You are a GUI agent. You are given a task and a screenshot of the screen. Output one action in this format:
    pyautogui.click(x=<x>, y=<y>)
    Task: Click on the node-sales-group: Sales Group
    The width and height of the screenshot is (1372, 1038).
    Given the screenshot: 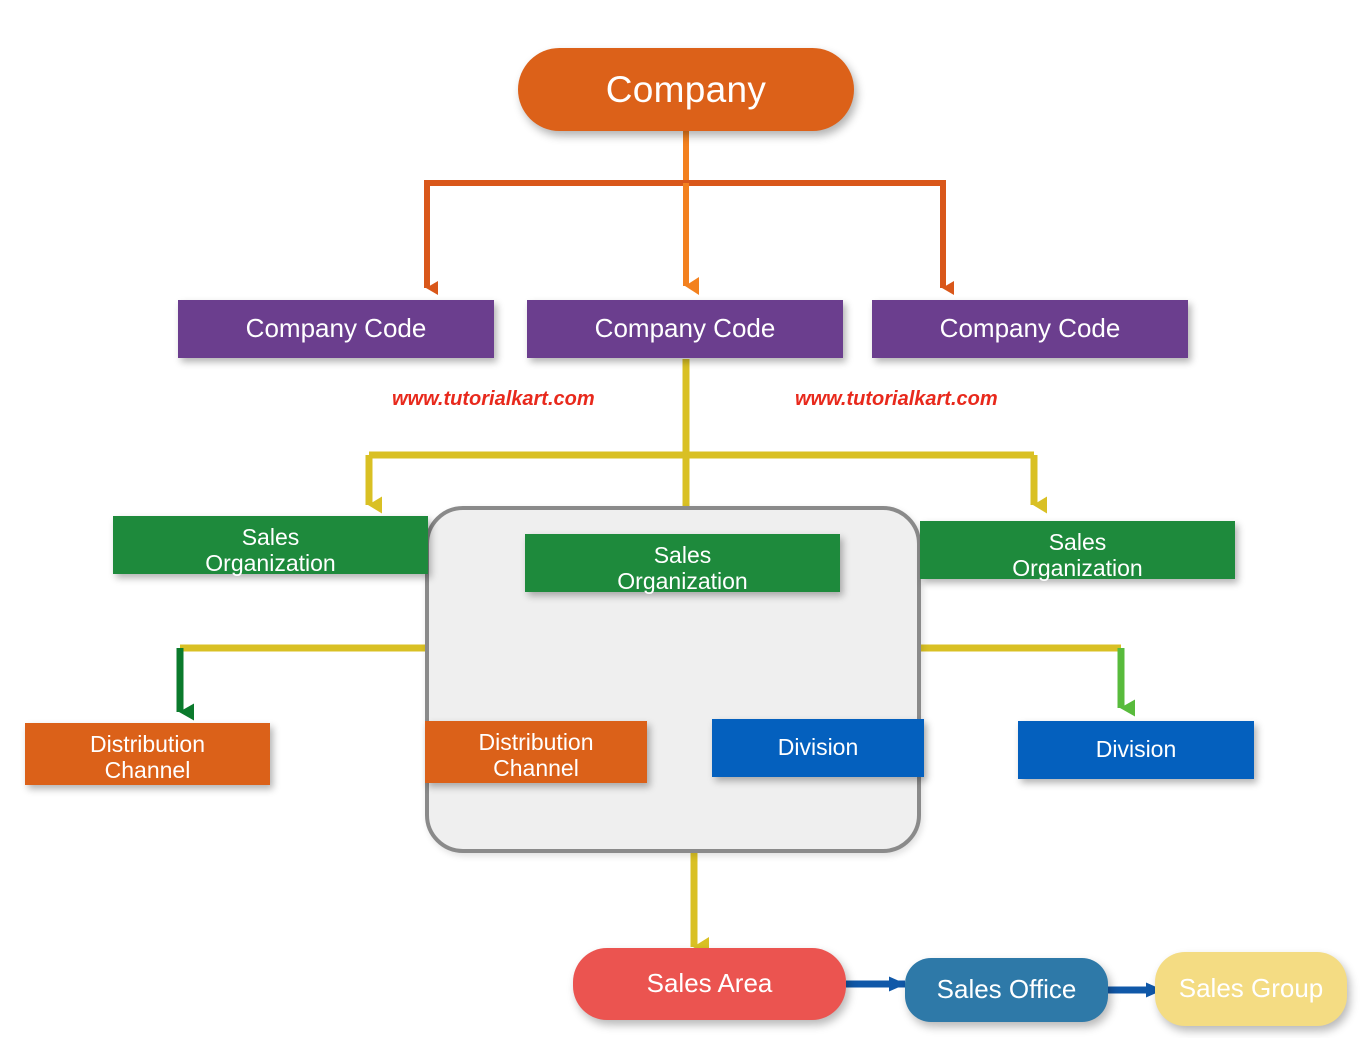 What is the action you would take?
    pyautogui.click(x=1251, y=989)
    